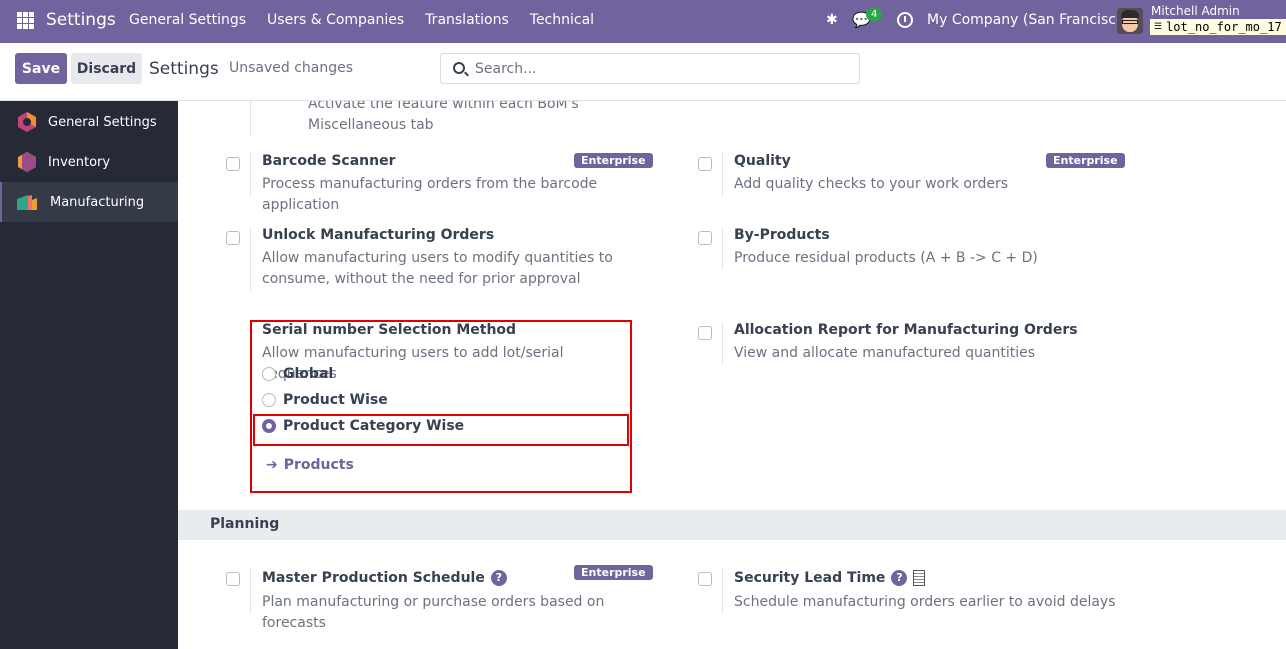  What do you see at coordinates (27, 162) in the screenshot?
I see `inventory-icon` at bounding box center [27, 162].